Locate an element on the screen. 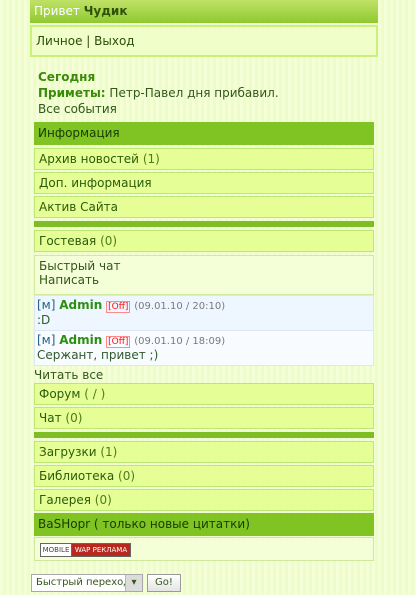  logout-link: Выход is located at coordinates (114, 41).